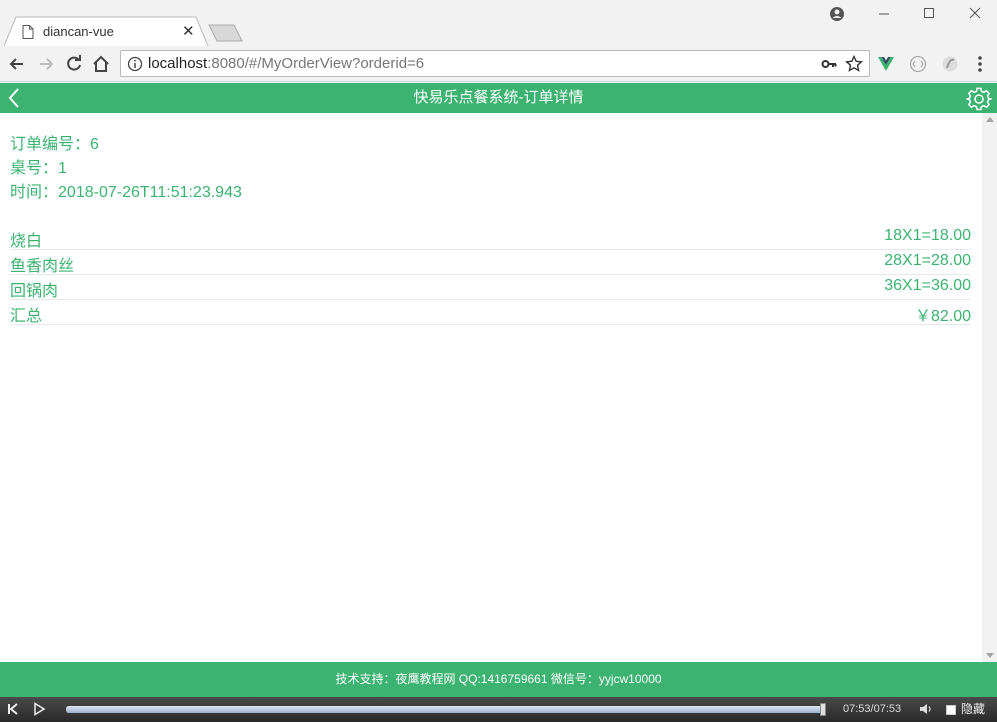  Describe the element at coordinates (926, 709) in the screenshot. I see `volume-icon` at that location.